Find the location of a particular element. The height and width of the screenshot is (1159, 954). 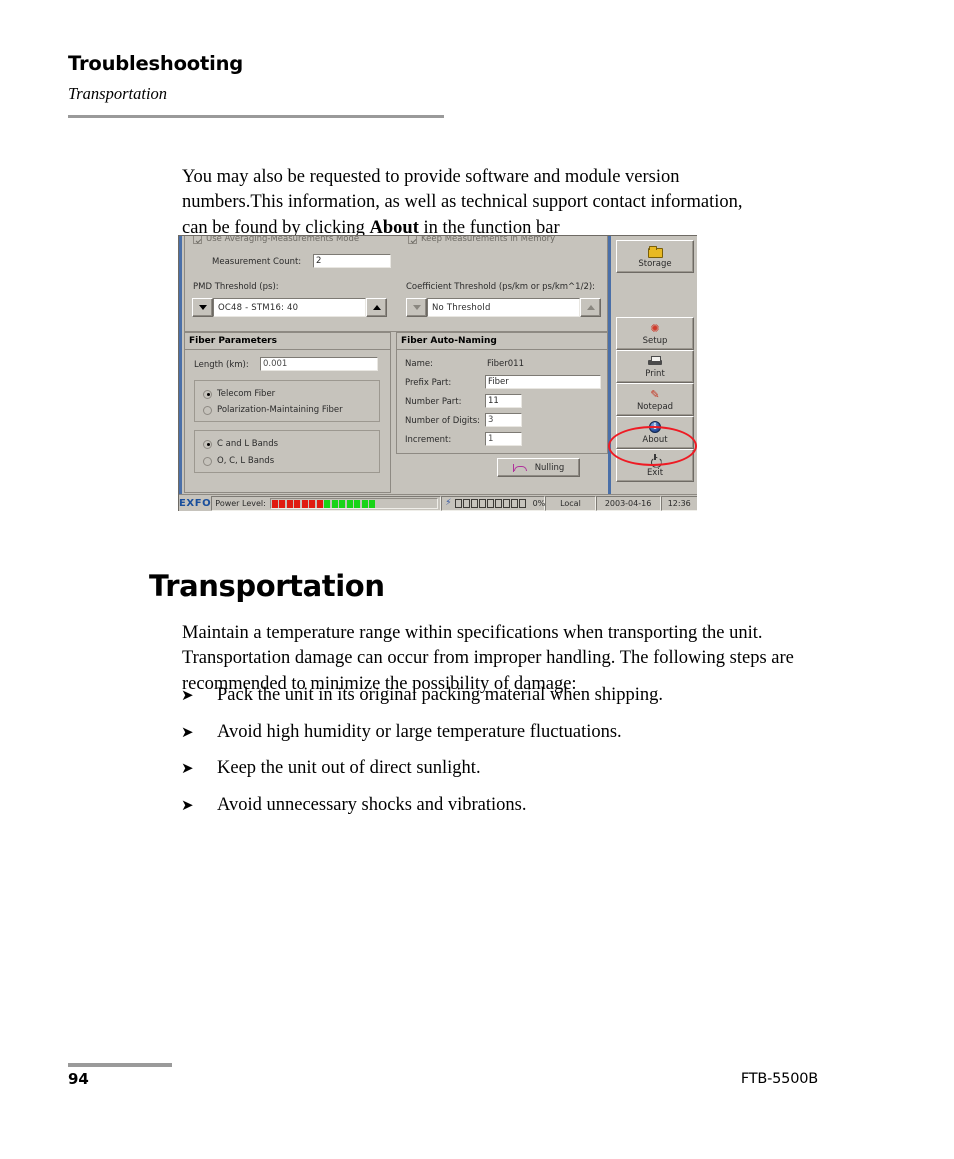

page-title: Troubleshooting is located at coordinates (156, 63).